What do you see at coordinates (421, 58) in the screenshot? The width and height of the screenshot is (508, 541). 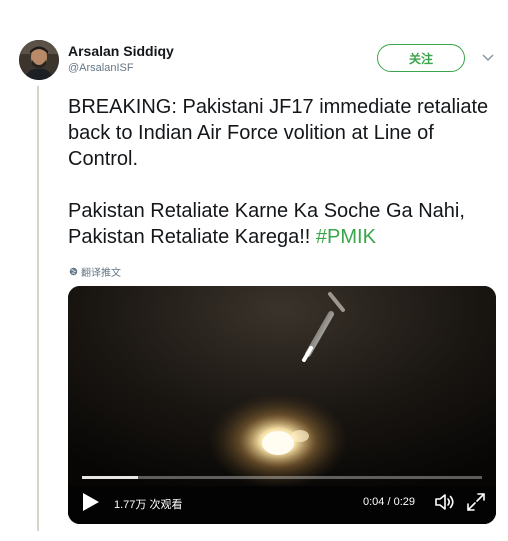 I see `follow-button: 关注` at bounding box center [421, 58].